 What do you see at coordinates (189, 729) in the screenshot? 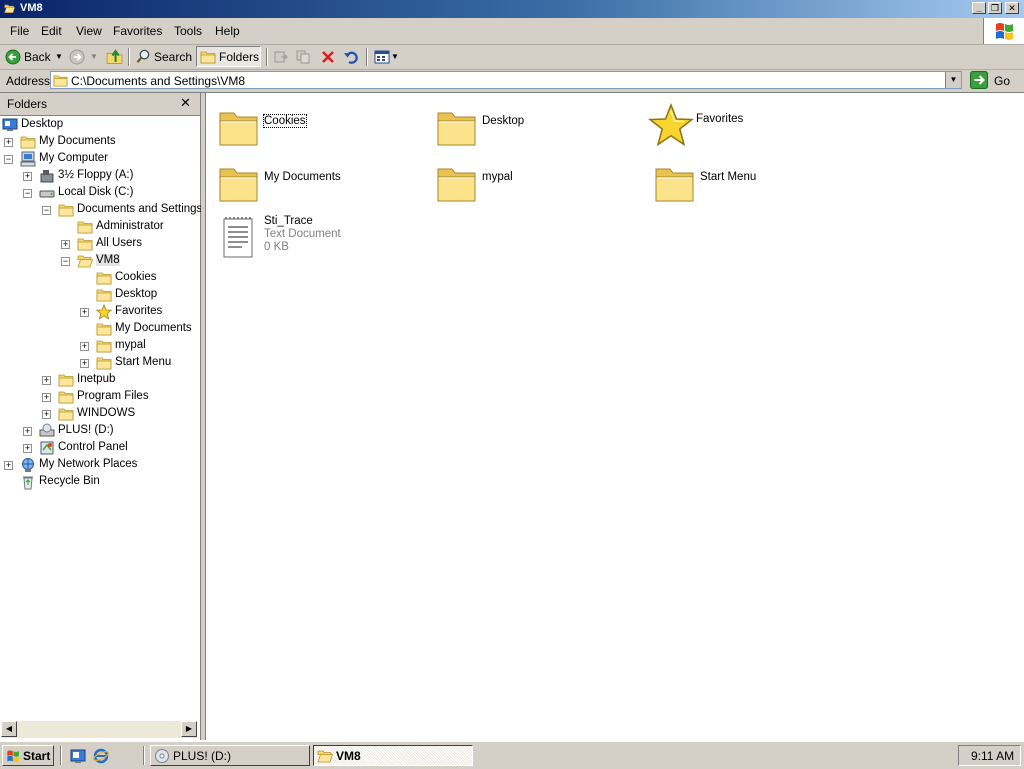
I see `scroll-right-button: ▶` at bounding box center [189, 729].